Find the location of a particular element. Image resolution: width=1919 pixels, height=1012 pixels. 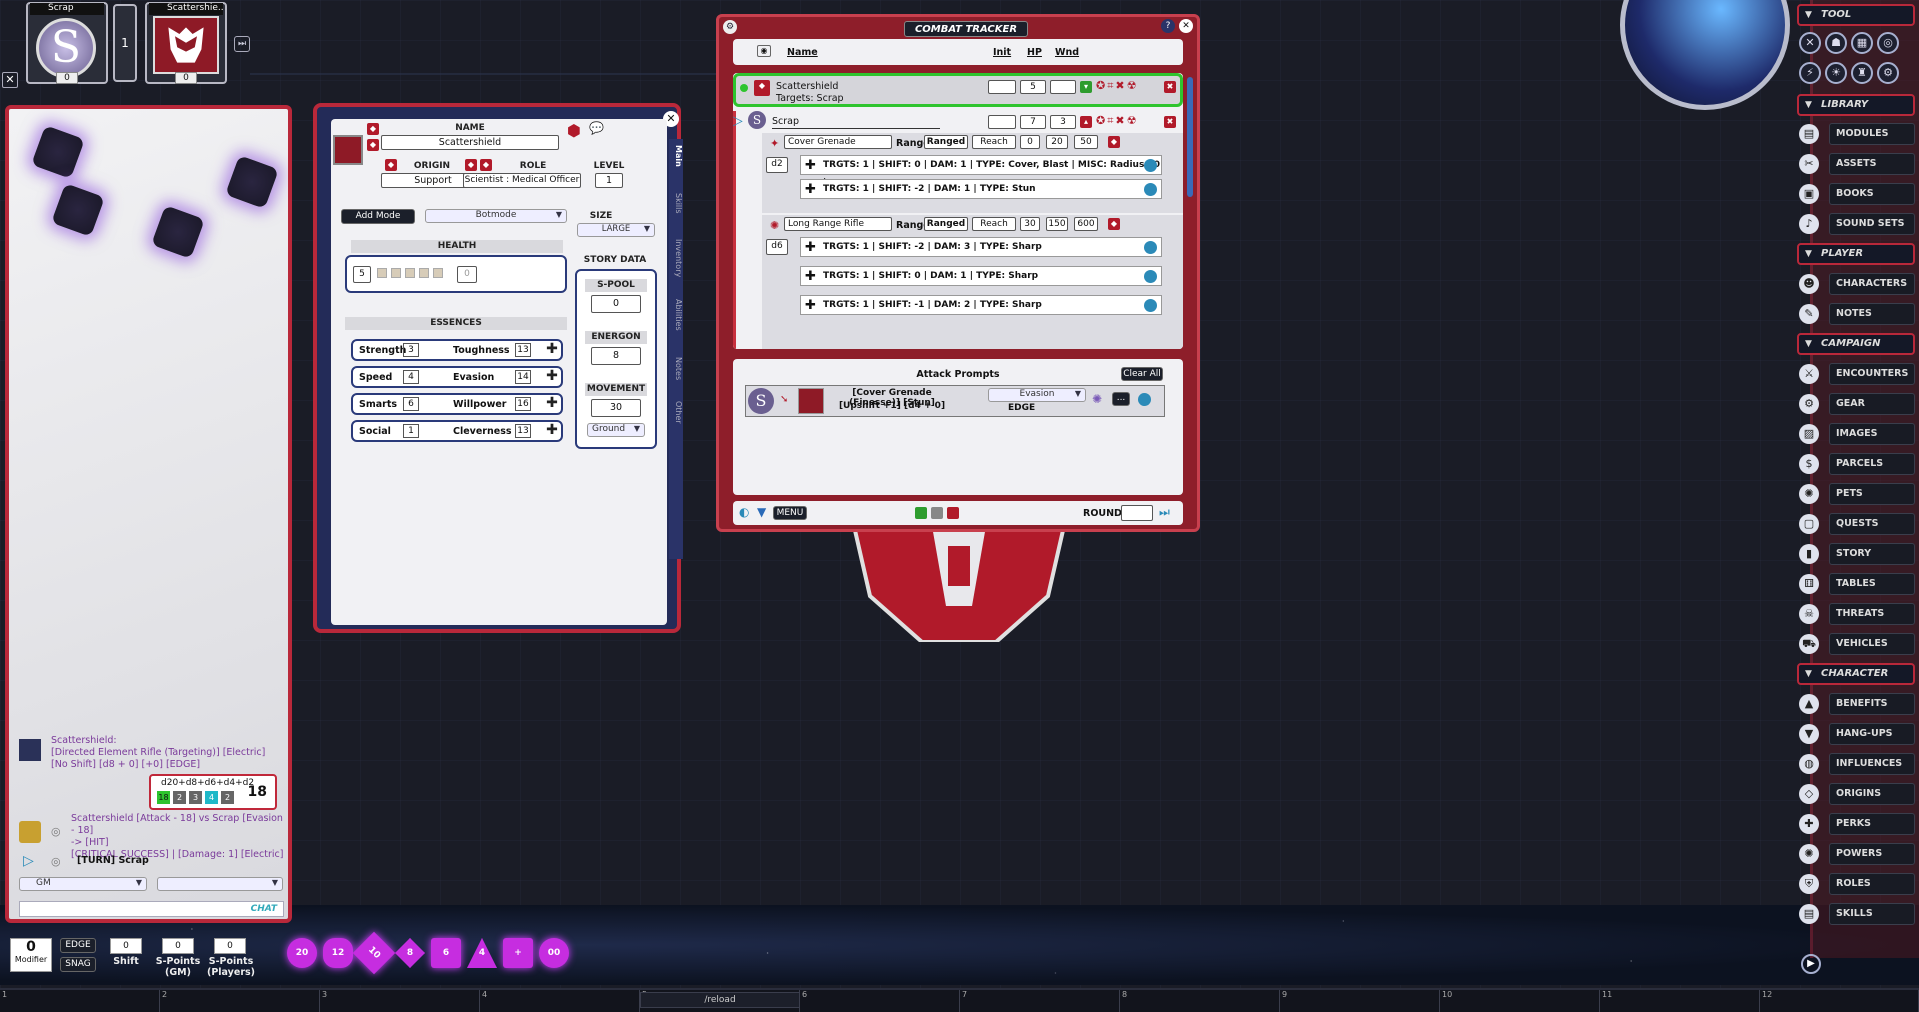

energon-field: 8 is located at coordinates (616, 356).